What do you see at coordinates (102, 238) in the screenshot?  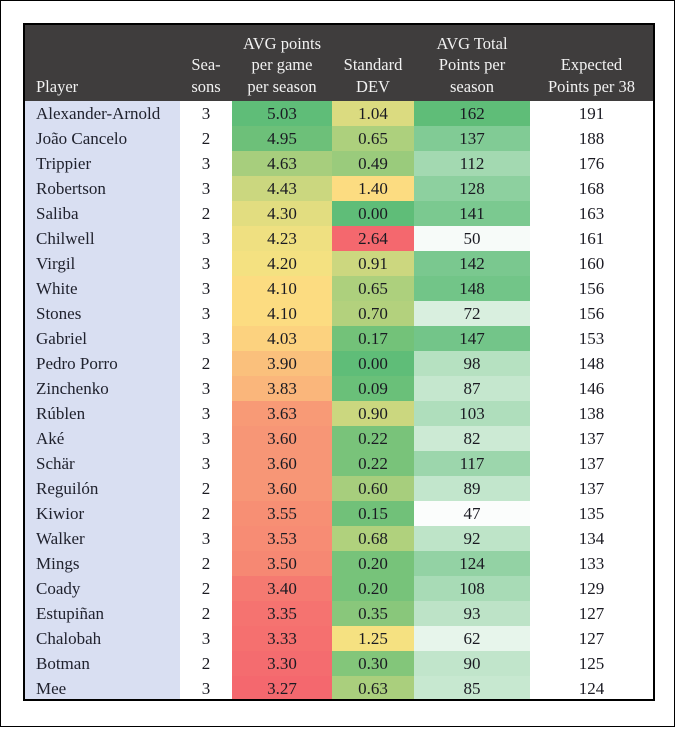 I see `cell-player: Chilwell` at bounding box center [102, 238].